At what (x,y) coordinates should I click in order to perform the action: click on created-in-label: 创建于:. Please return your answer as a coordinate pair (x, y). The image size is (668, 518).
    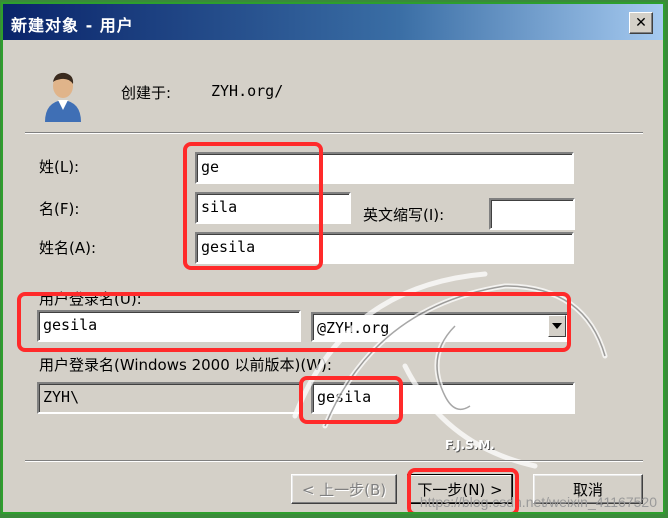
    Looking at the image, I should click on (146, 93).